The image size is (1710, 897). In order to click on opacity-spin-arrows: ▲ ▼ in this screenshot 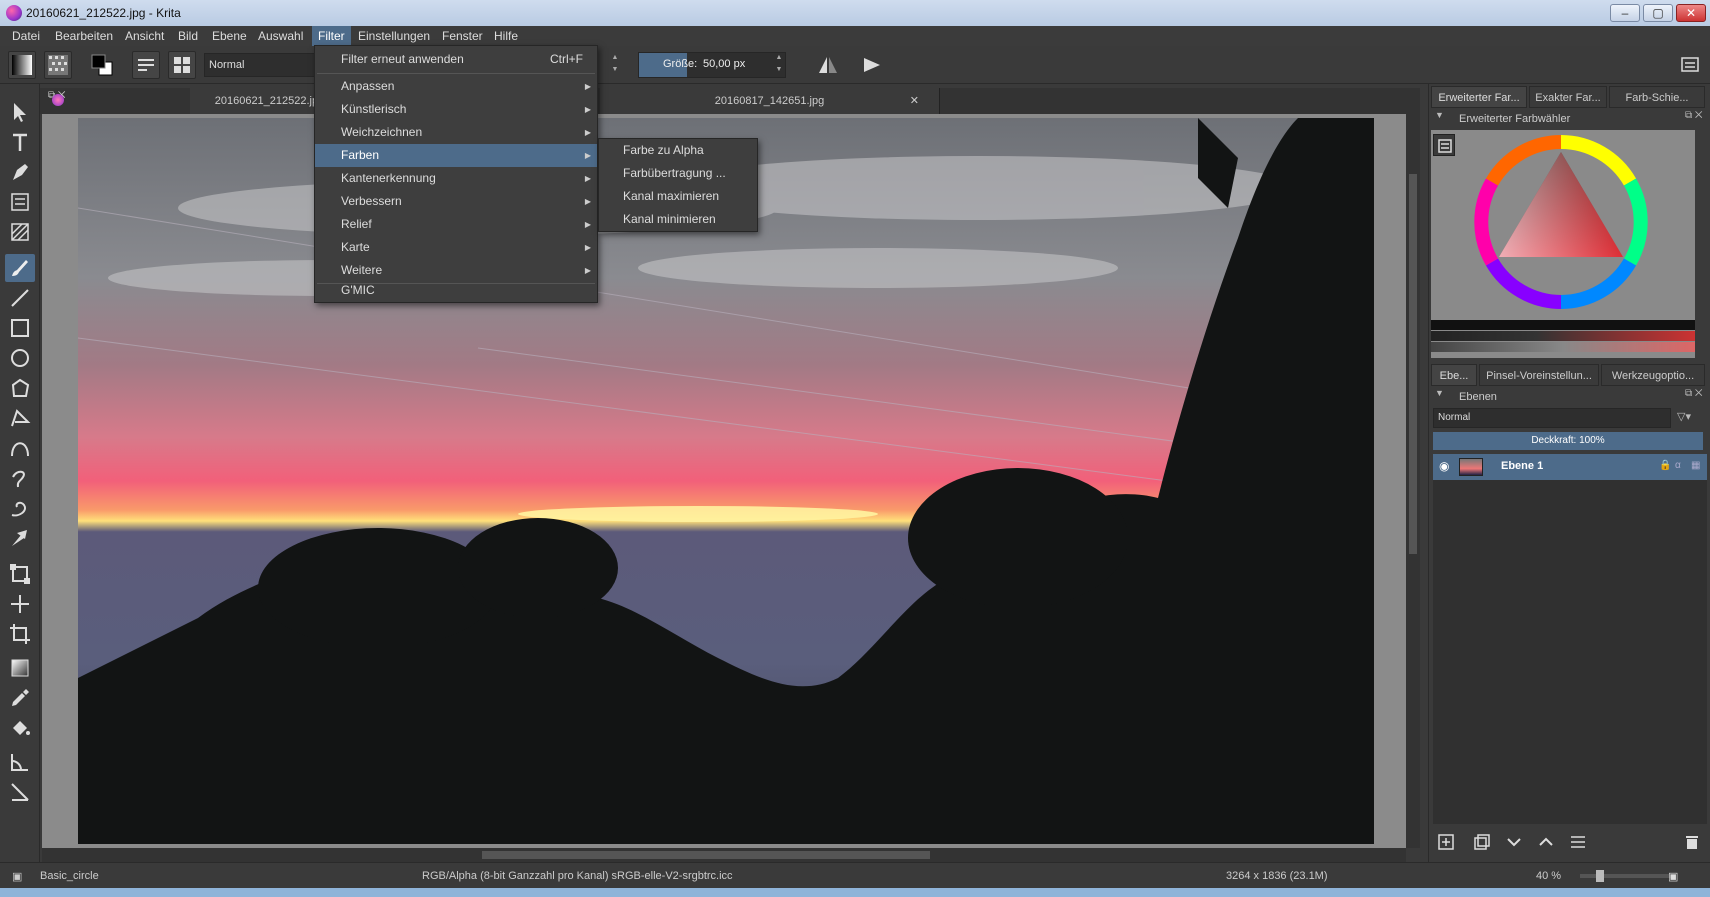, I will do `click(615, 64)`.